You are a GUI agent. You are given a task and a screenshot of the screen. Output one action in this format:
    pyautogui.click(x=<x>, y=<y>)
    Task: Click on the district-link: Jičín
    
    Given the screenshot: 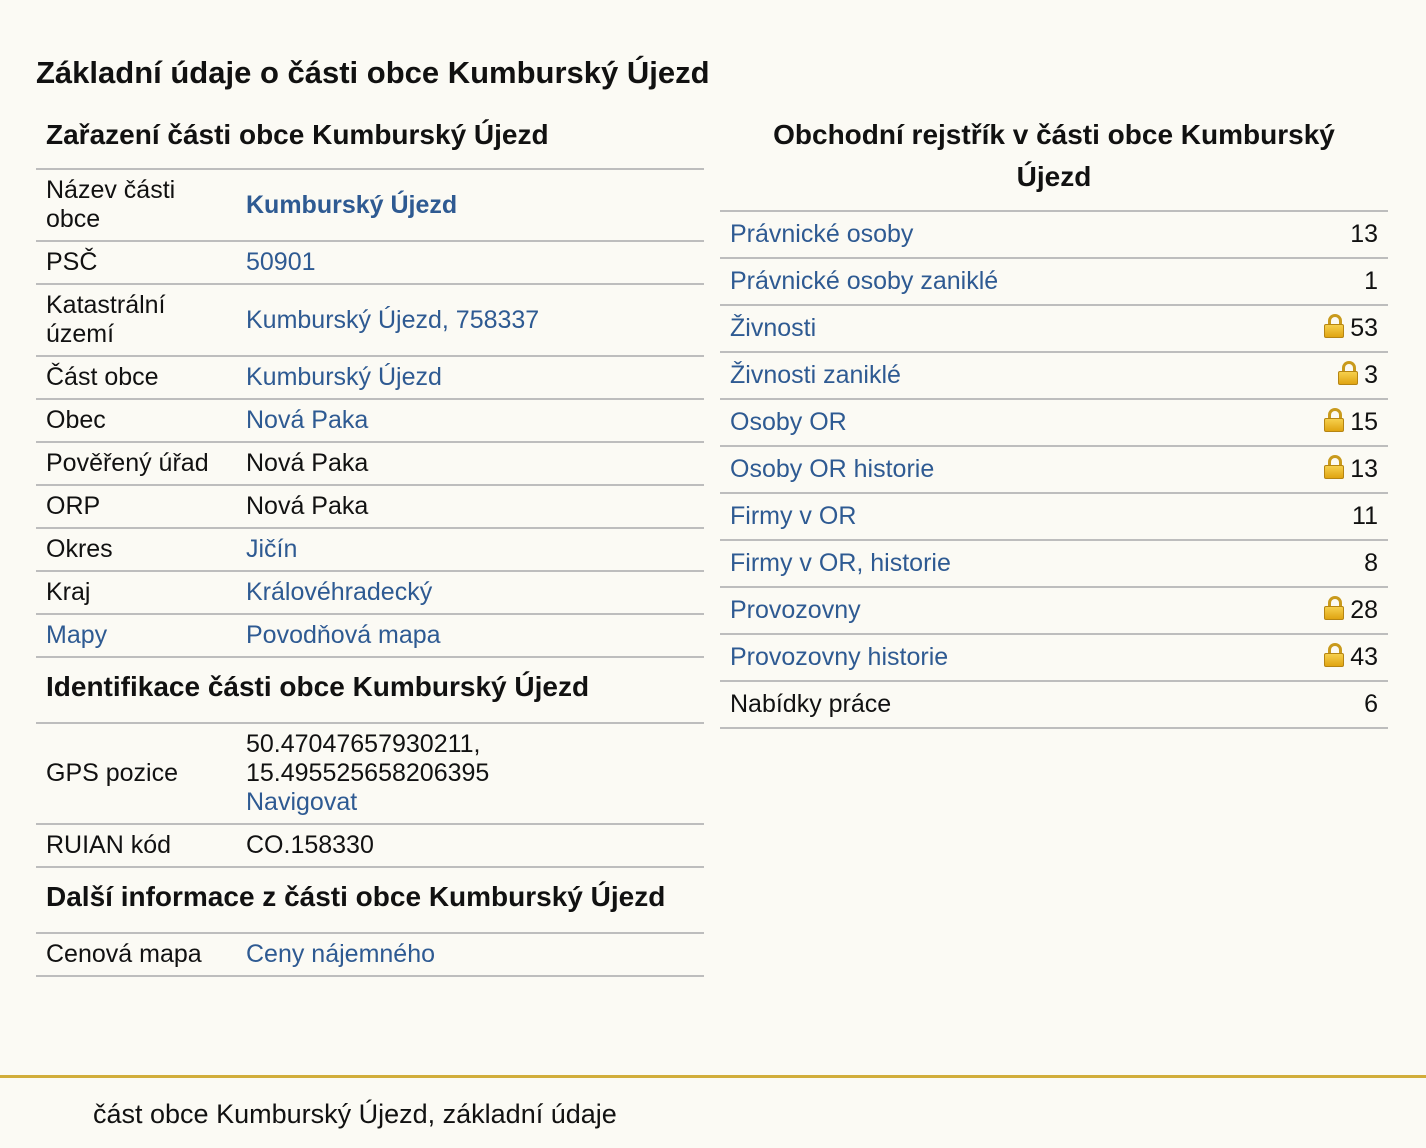 What is the action you would take?
    pyautogui.click(x=271, y=549)
    